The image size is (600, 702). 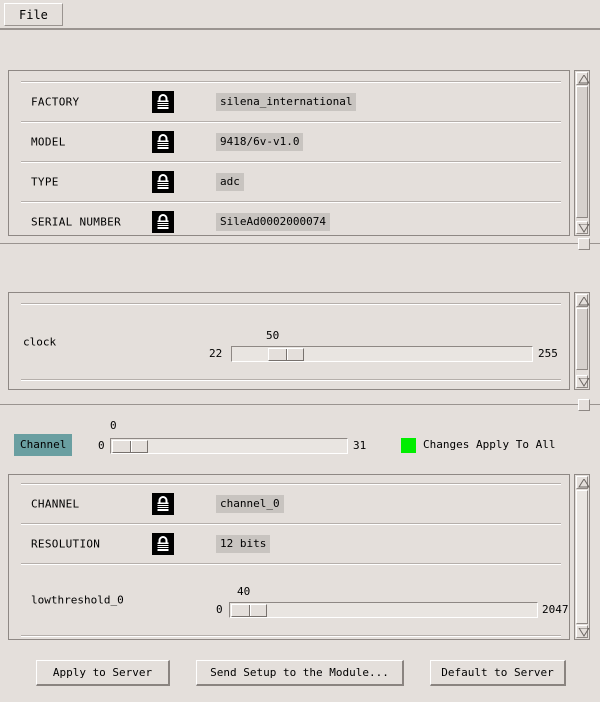 What do you see at coordinates (498, 673) in the screenshot?
I see `default-to-server-button: Default to Server` at bounding box center [498, 673].